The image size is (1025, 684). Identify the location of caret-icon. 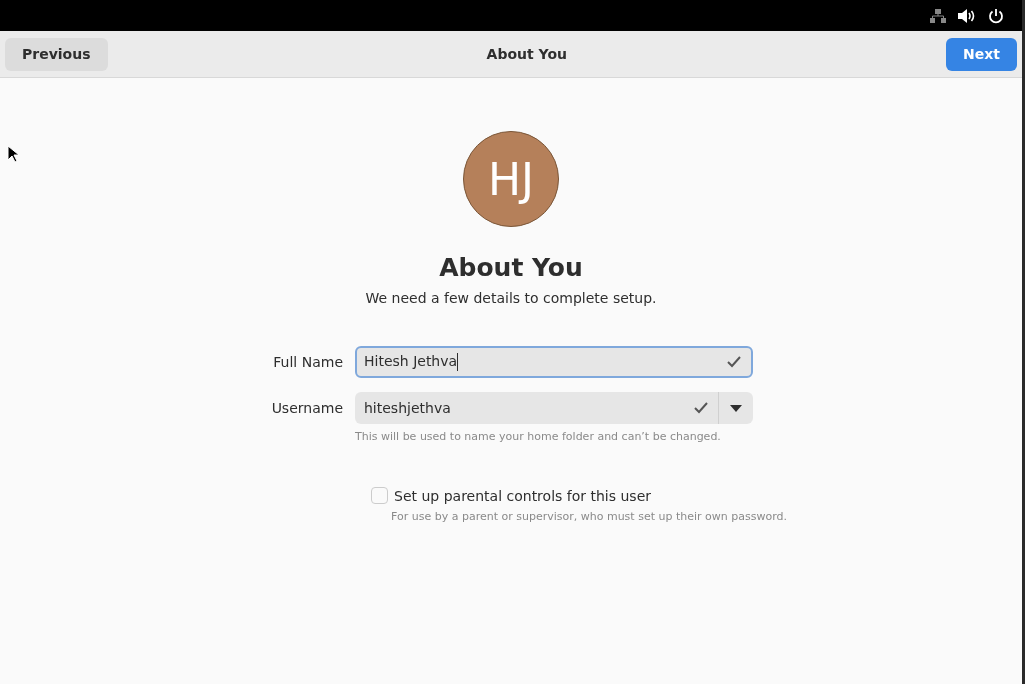
(736, 408).